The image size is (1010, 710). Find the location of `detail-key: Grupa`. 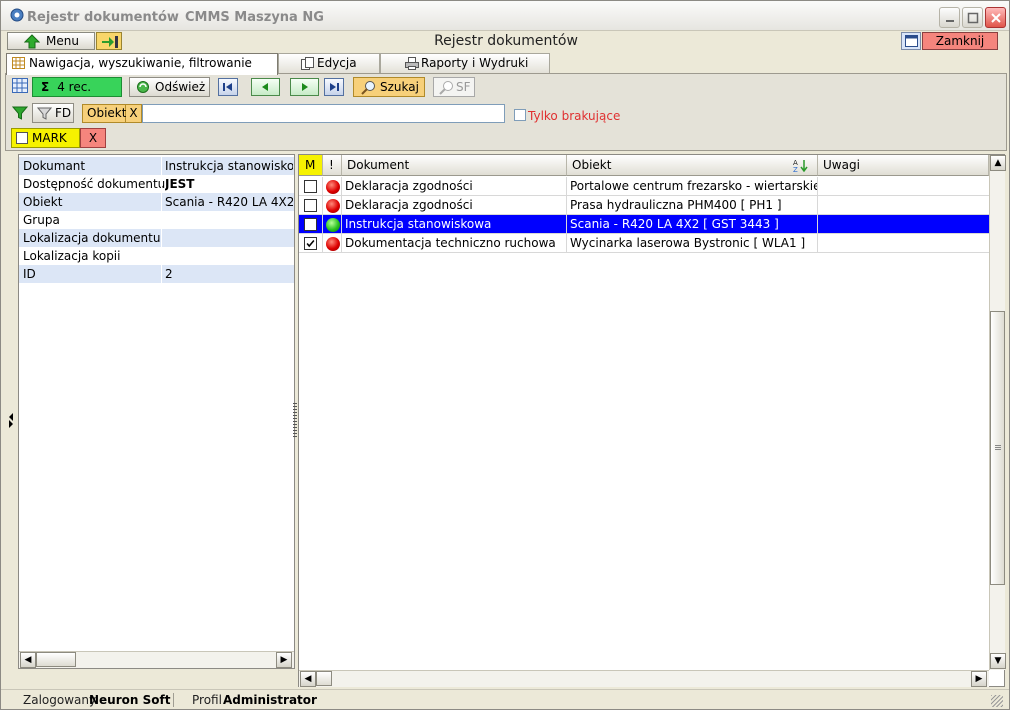

detail-key: Grupa is located at coordinates (41, 220).